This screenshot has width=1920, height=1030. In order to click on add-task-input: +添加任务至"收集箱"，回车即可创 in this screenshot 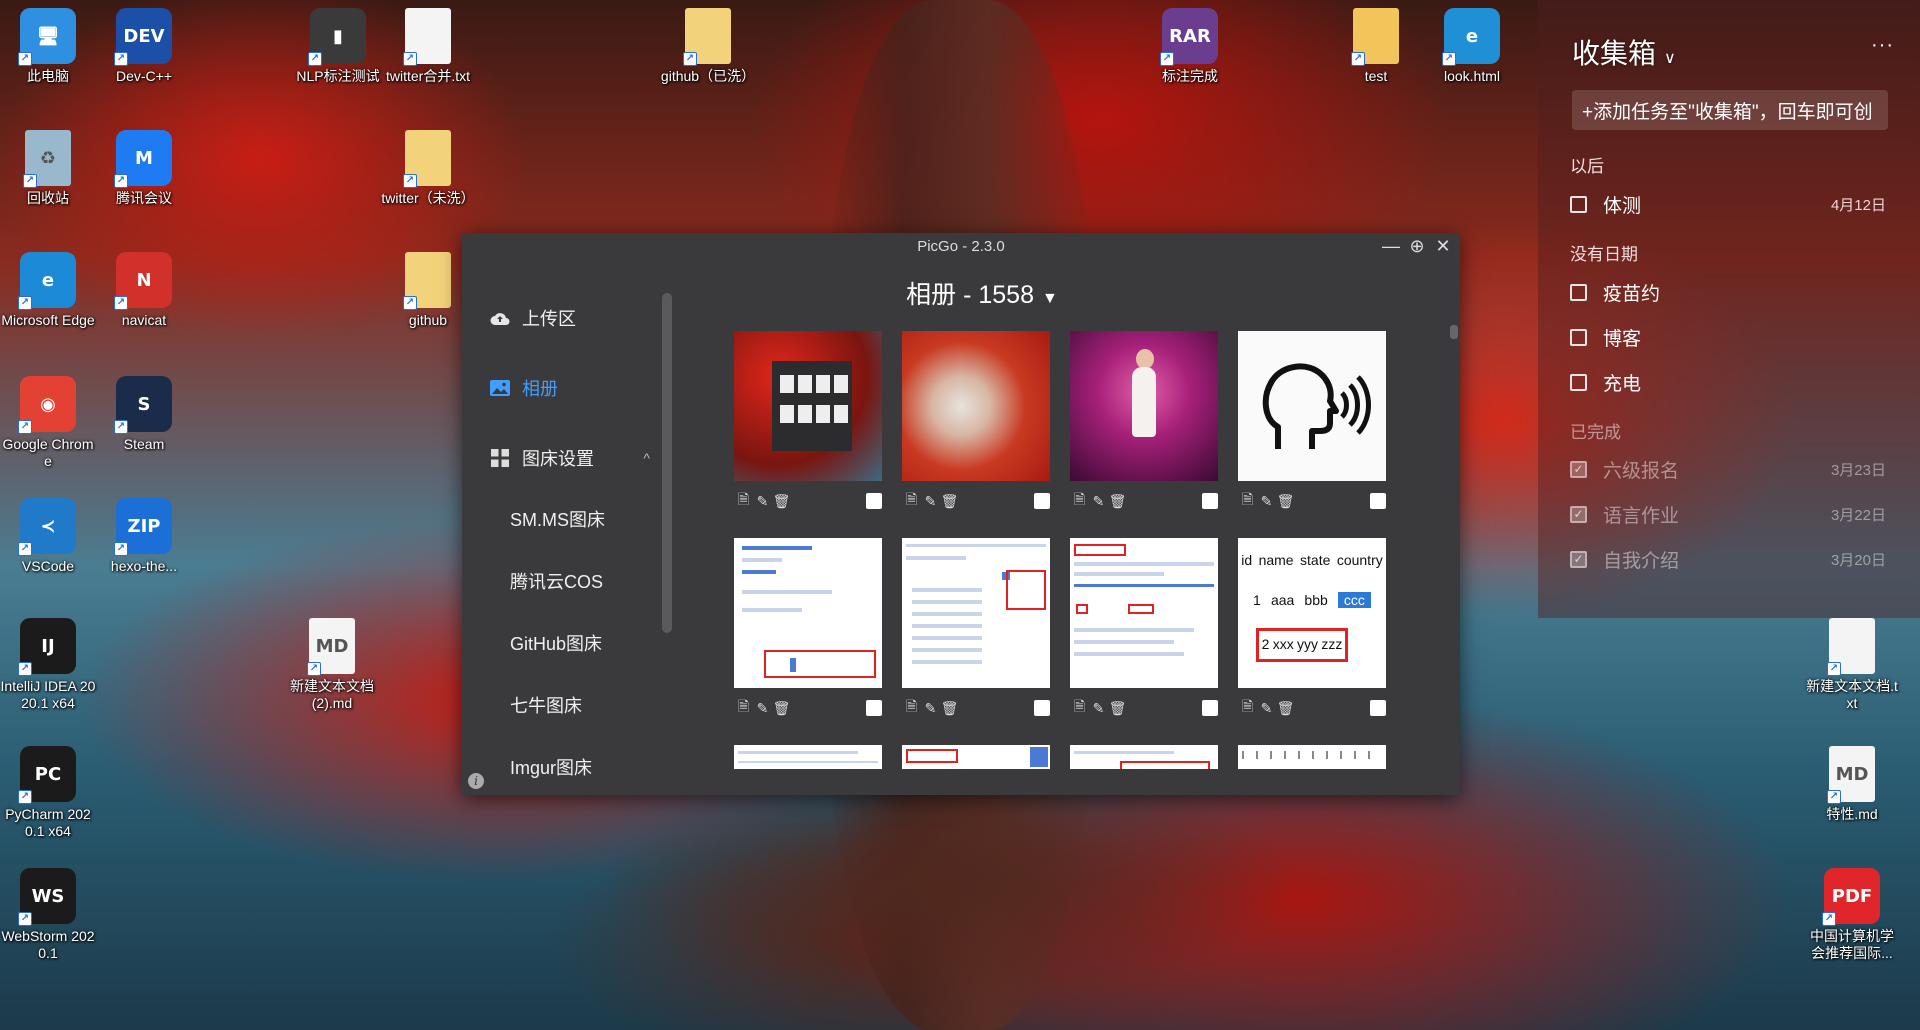, I will do `click(1730, 110)`.